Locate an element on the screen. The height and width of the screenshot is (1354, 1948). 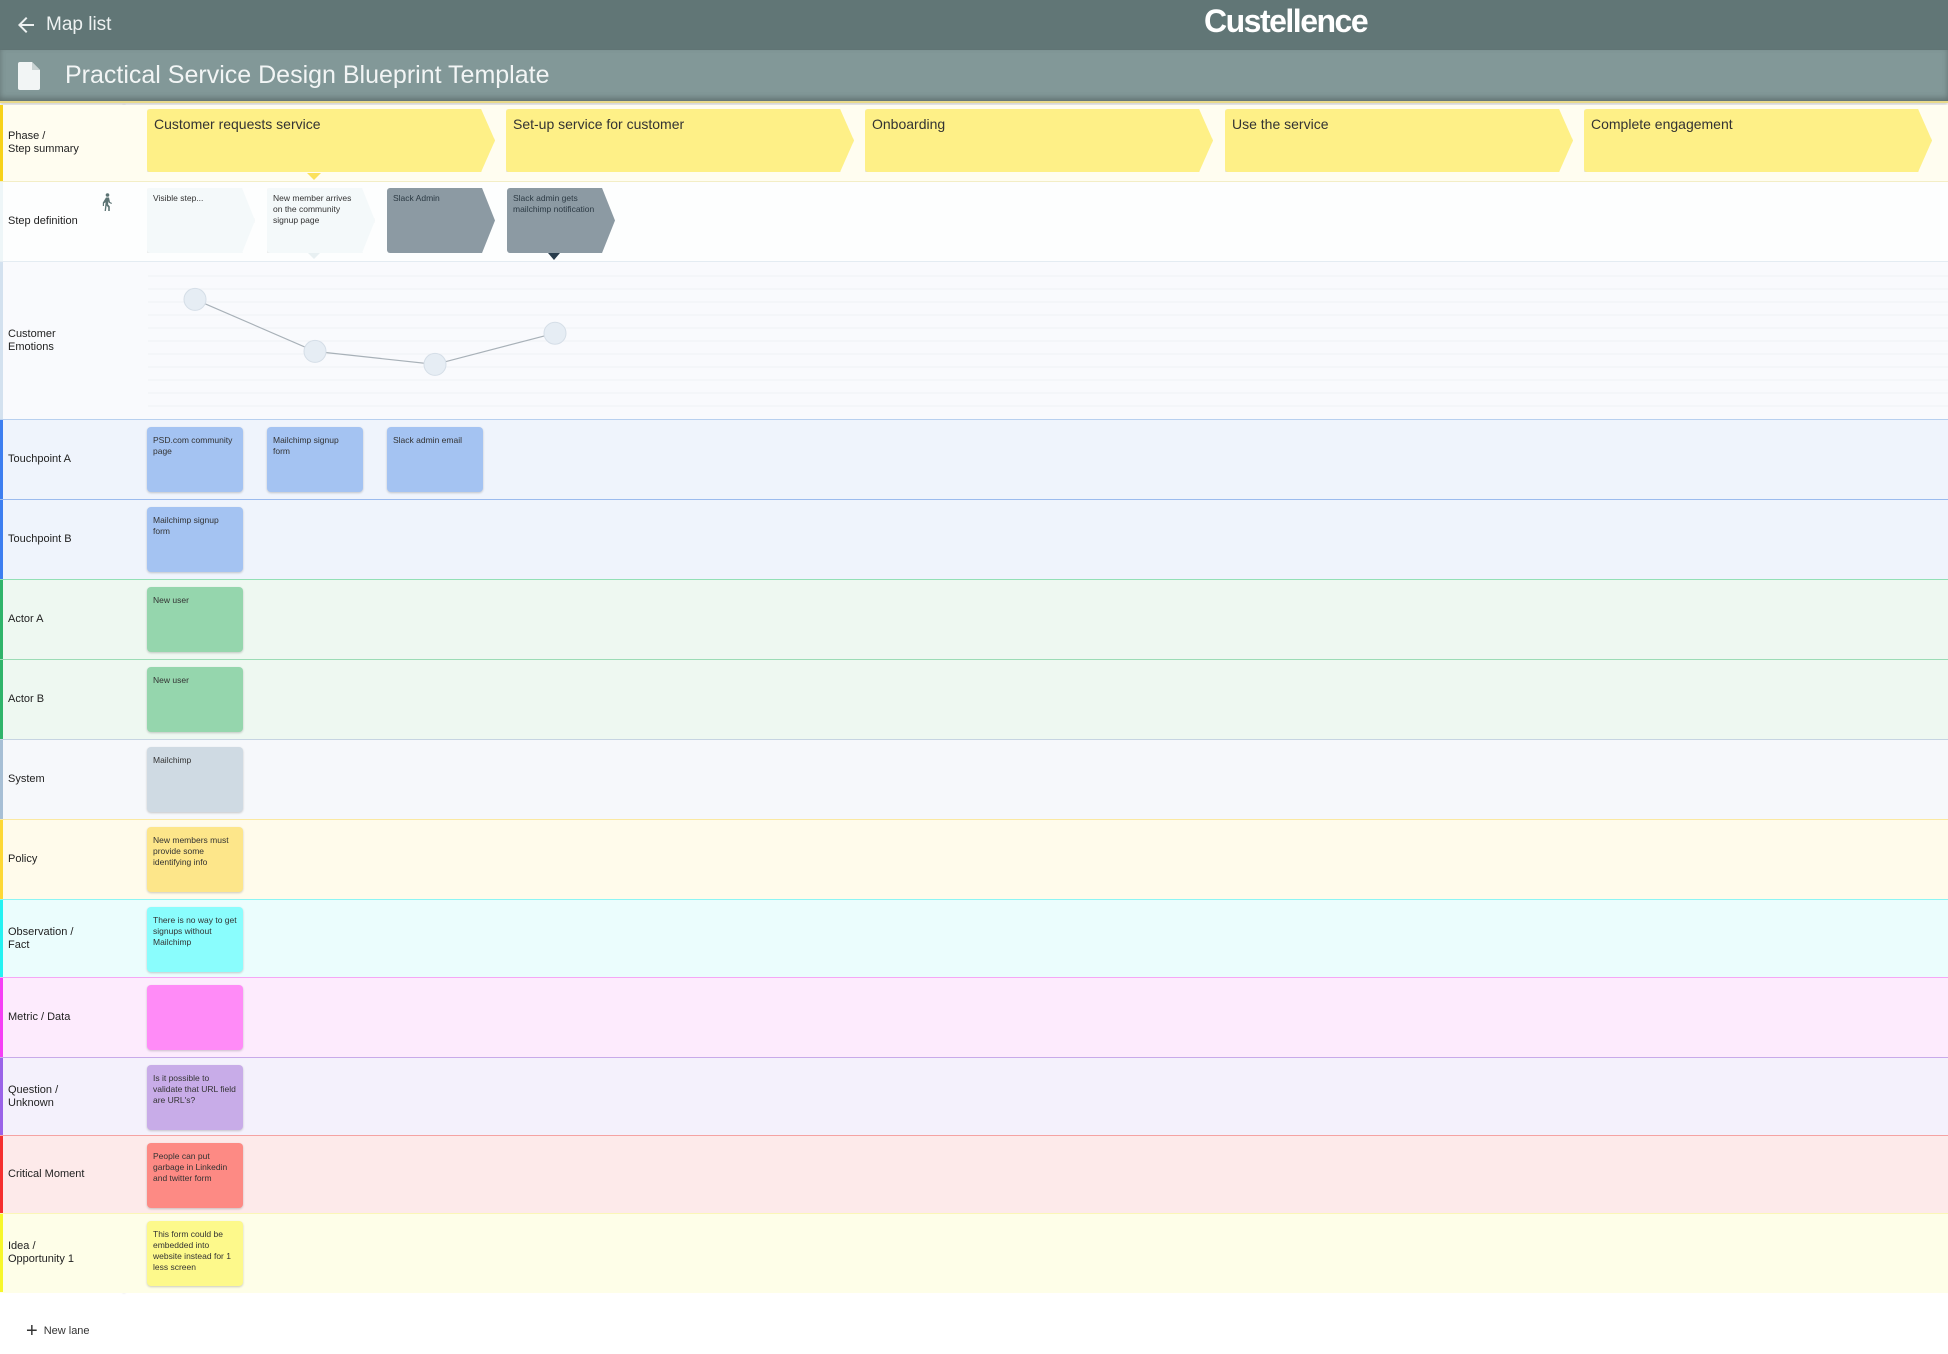
plus-icon: + is located at coordinates (32, 1331).